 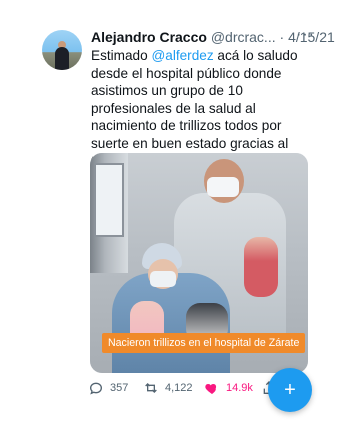 I want to click on author-name: Alejandro Cracco, so click(x=149, y=37).